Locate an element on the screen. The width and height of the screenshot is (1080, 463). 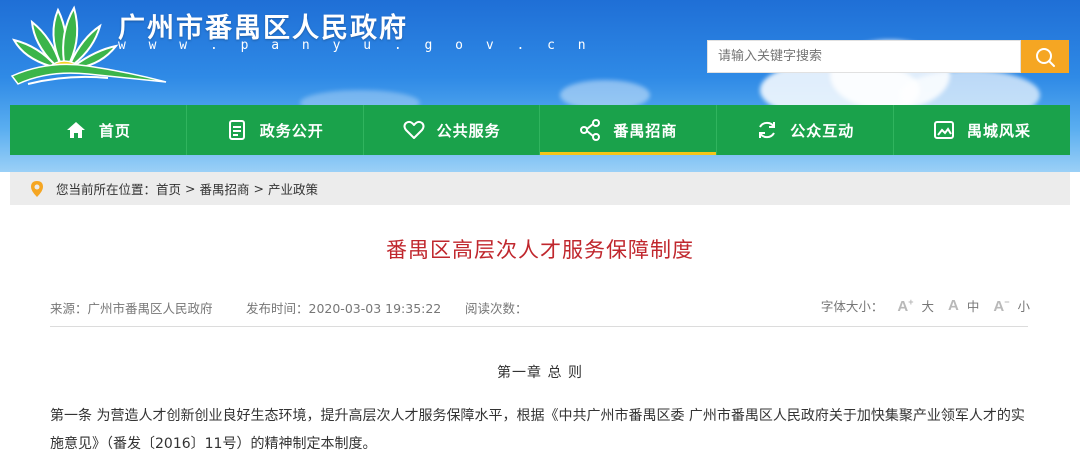
nav-item-interaction: 公众互动 is located at coordinates (806, 130).